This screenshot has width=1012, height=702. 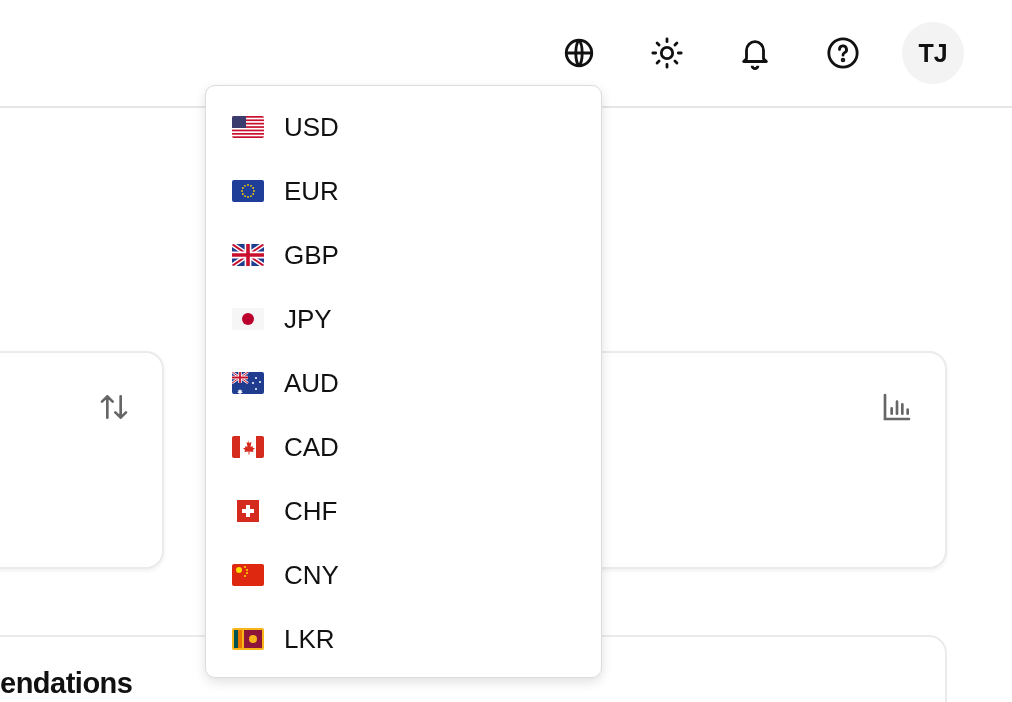 I want to click on currency-option: EUR, so click(x=403, y=191).